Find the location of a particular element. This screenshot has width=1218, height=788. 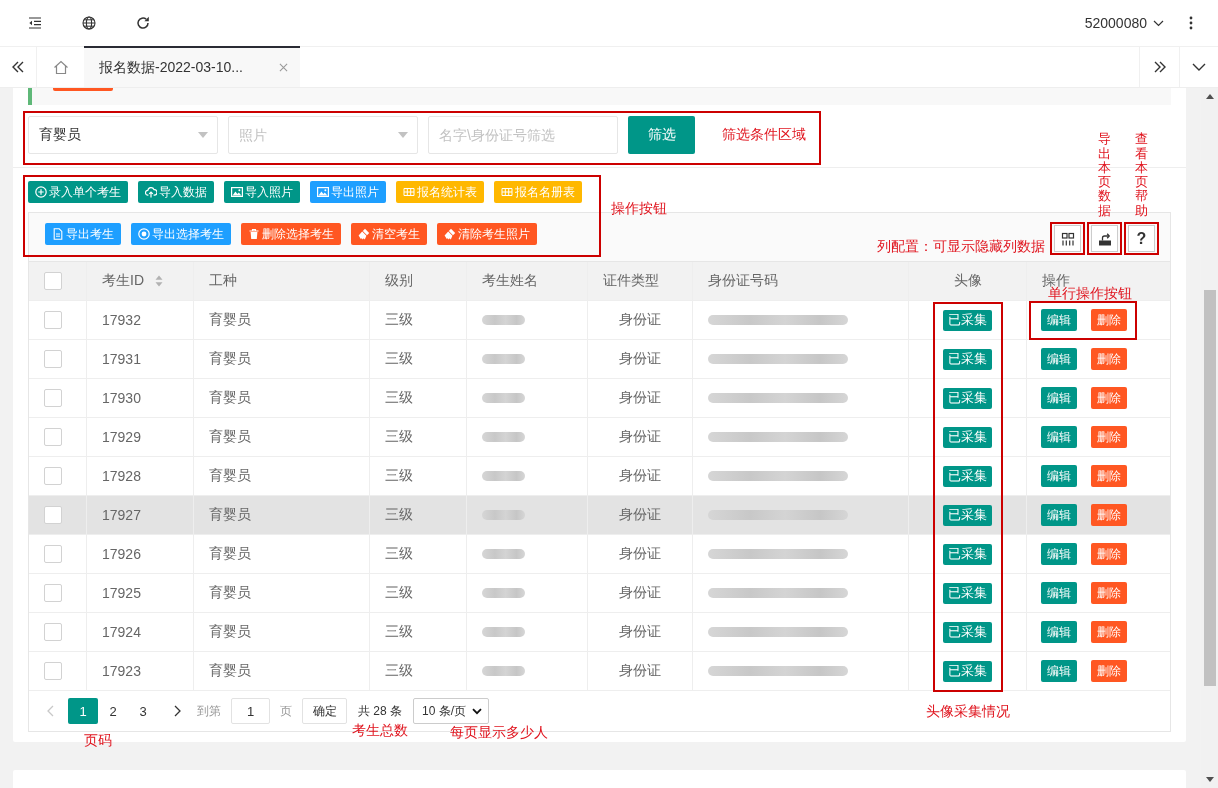

double-chevron-left-icon is located at coordinates (18, 67).